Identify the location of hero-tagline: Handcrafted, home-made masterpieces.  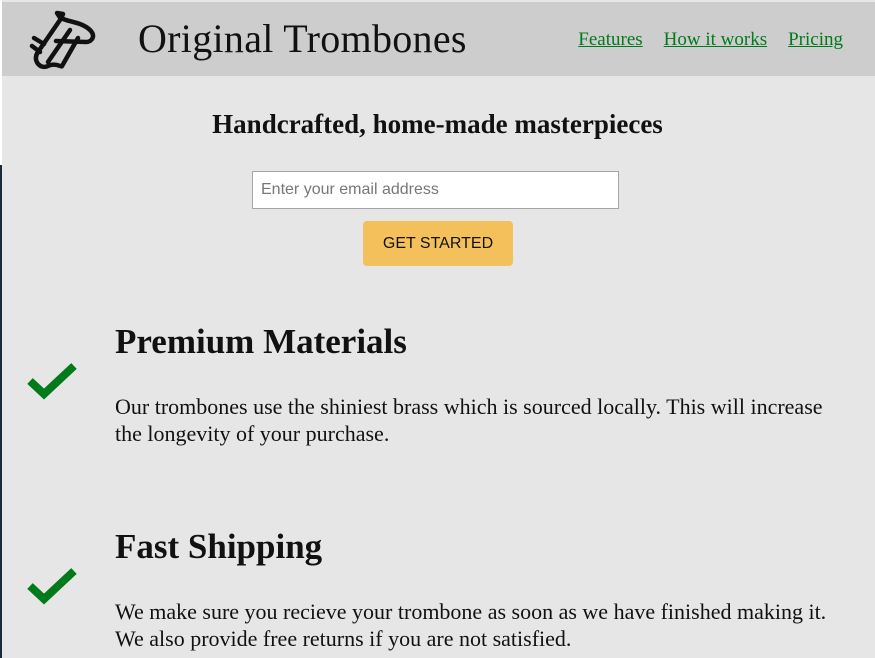
(437, 124).